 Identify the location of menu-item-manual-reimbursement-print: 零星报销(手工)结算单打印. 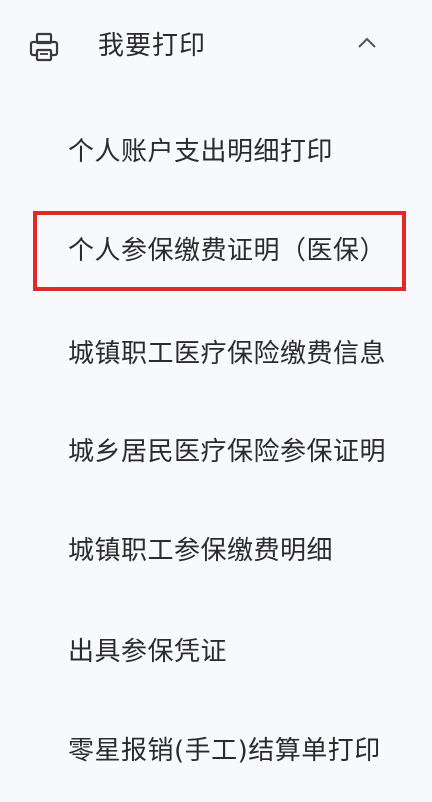
(216, 751).